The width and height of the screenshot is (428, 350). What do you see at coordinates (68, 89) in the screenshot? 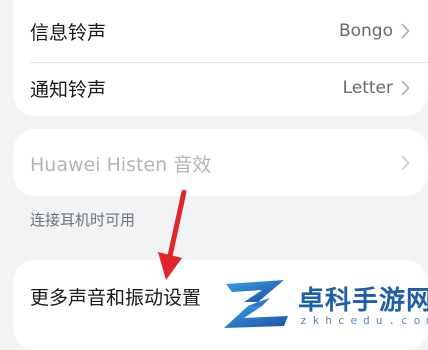
I see `notification-ringtone-label: 通知铃声` at bounding box center [68, 89].